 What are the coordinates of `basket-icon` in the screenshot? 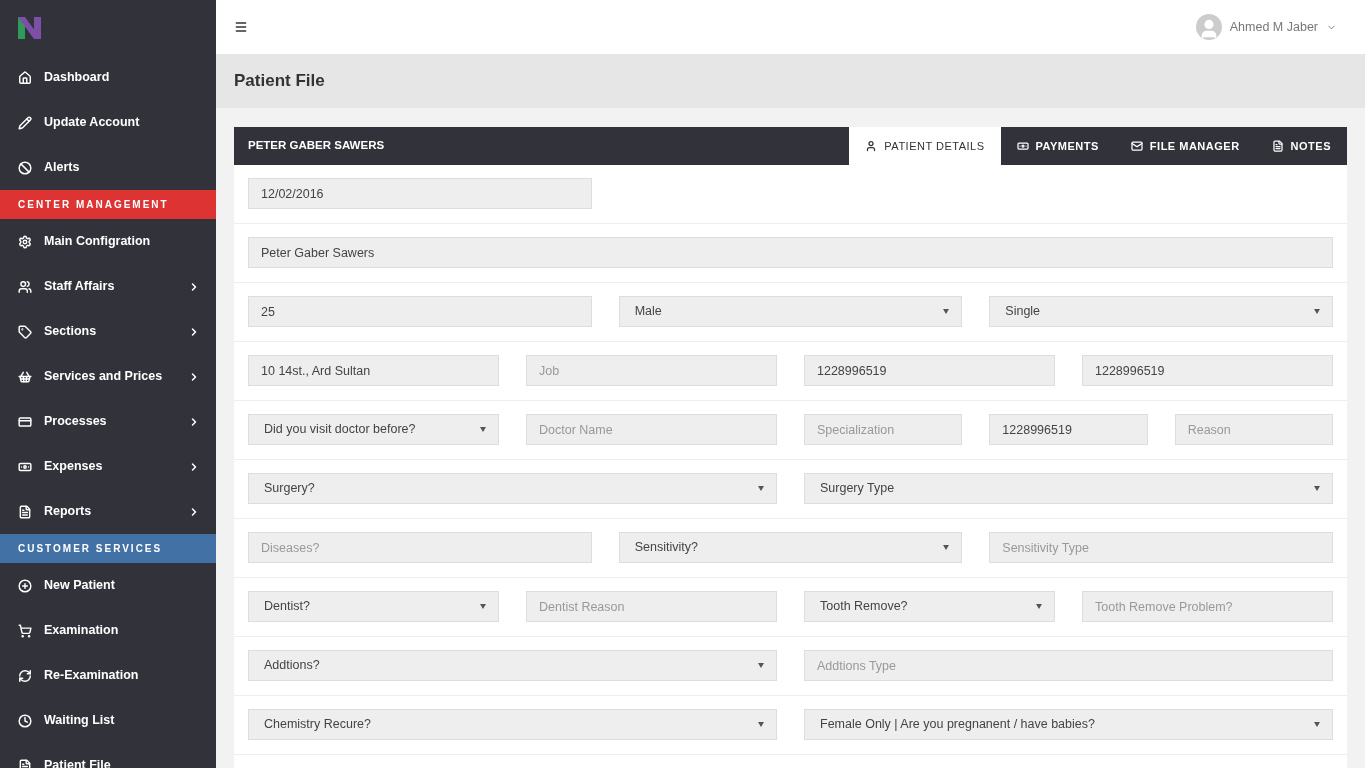 It's located at (25, 376).